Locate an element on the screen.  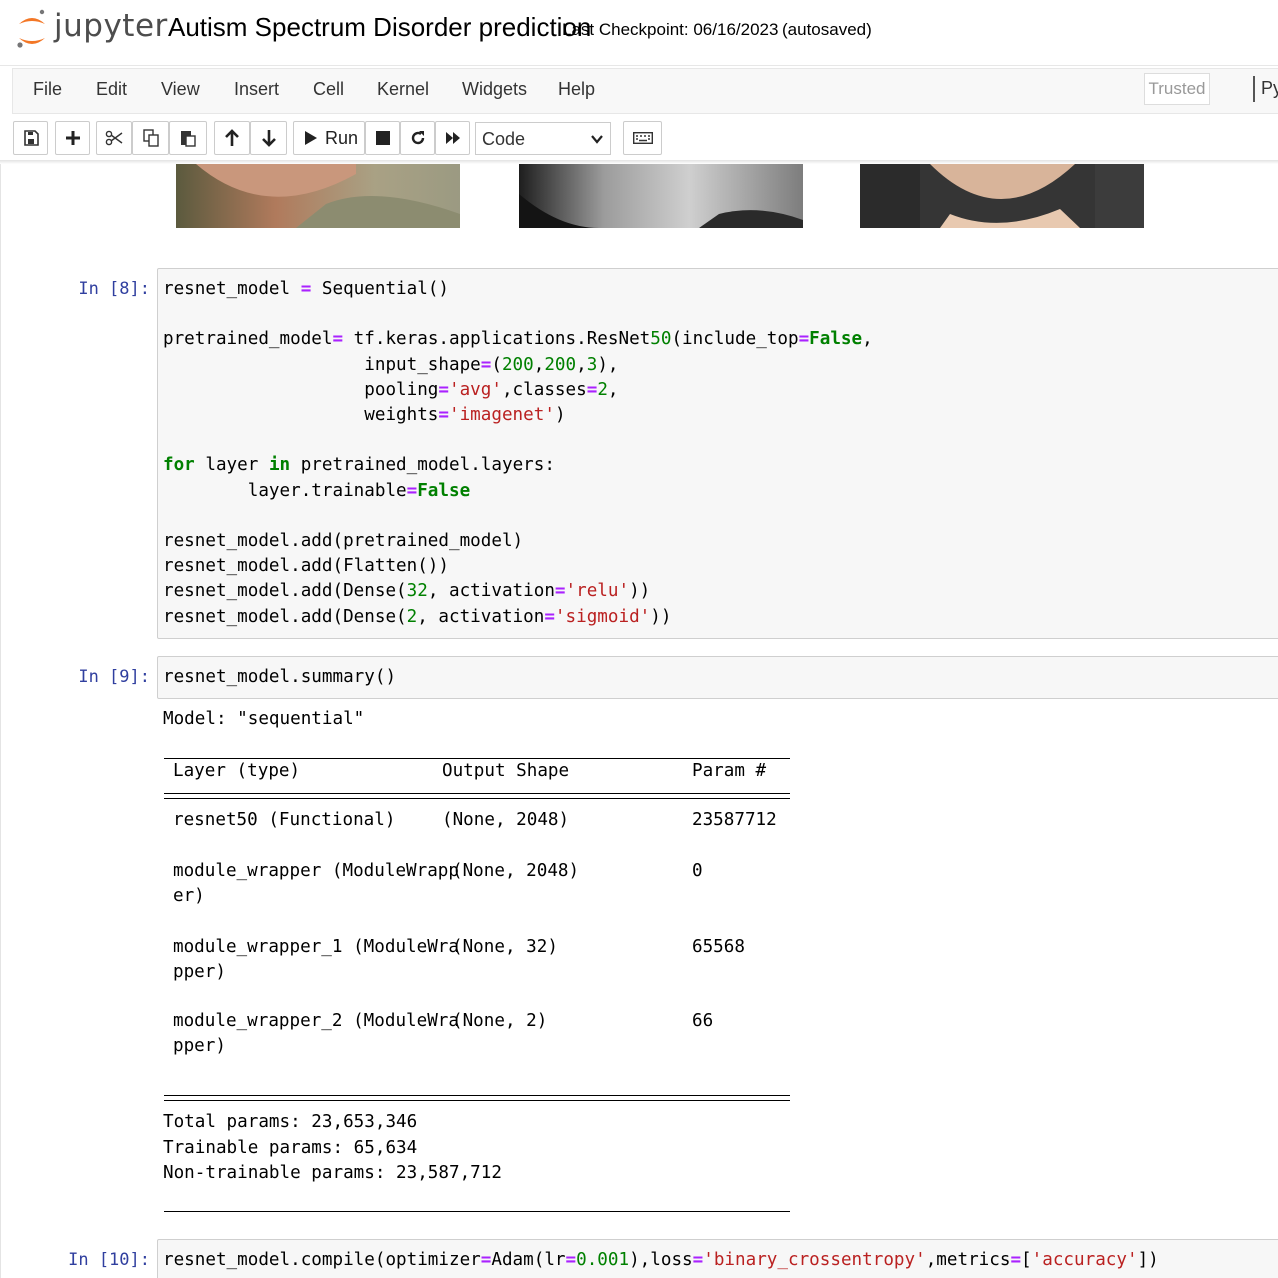
save-button is located at coordinates (30, 138).